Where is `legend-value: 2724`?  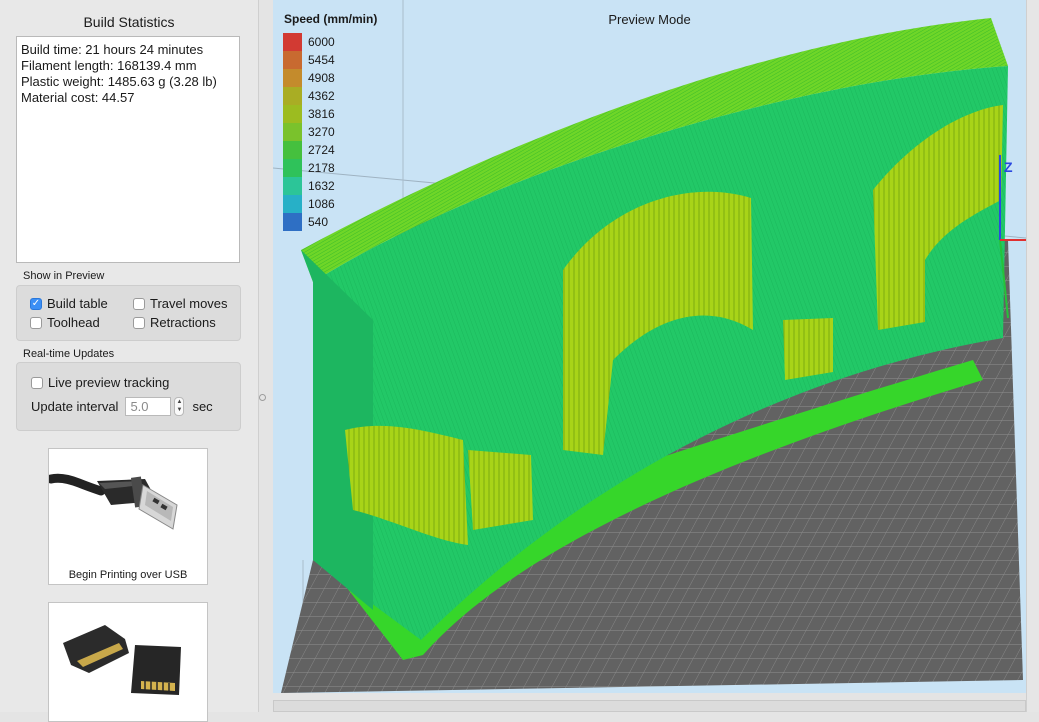 legend-value: 2724 is located at coordinates (321, 150).